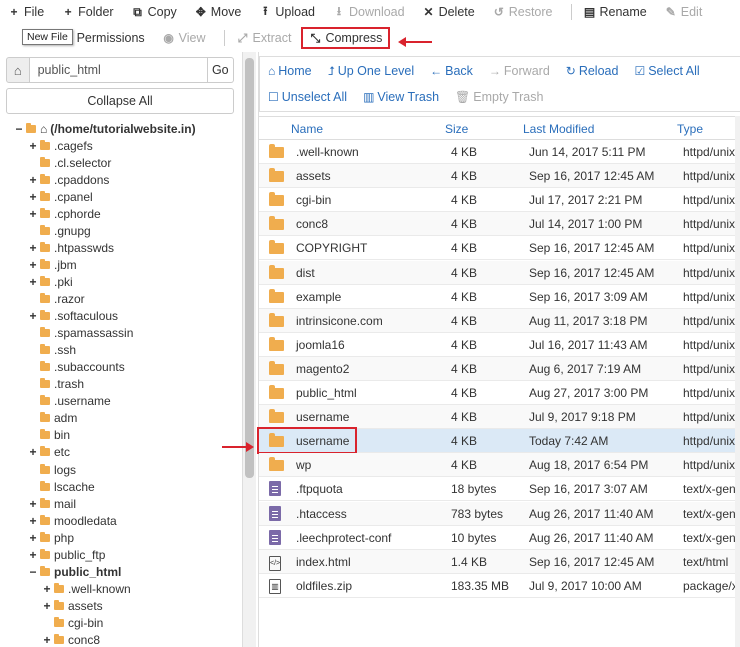 Image resolution: width=740 pixels, height=647 pixels. I want to click on compress-button: ⤡ Compress, so click(346, 38).